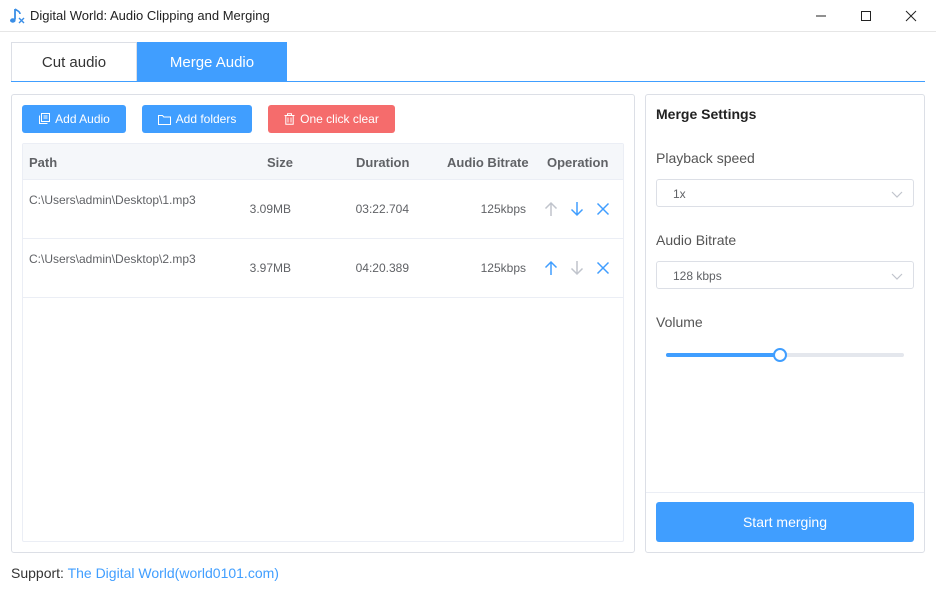  What do you see at coordinates (339, 119) in the screenshot?
I see `one-click-clear-label: One click clear` at bounding box center [339, 119].